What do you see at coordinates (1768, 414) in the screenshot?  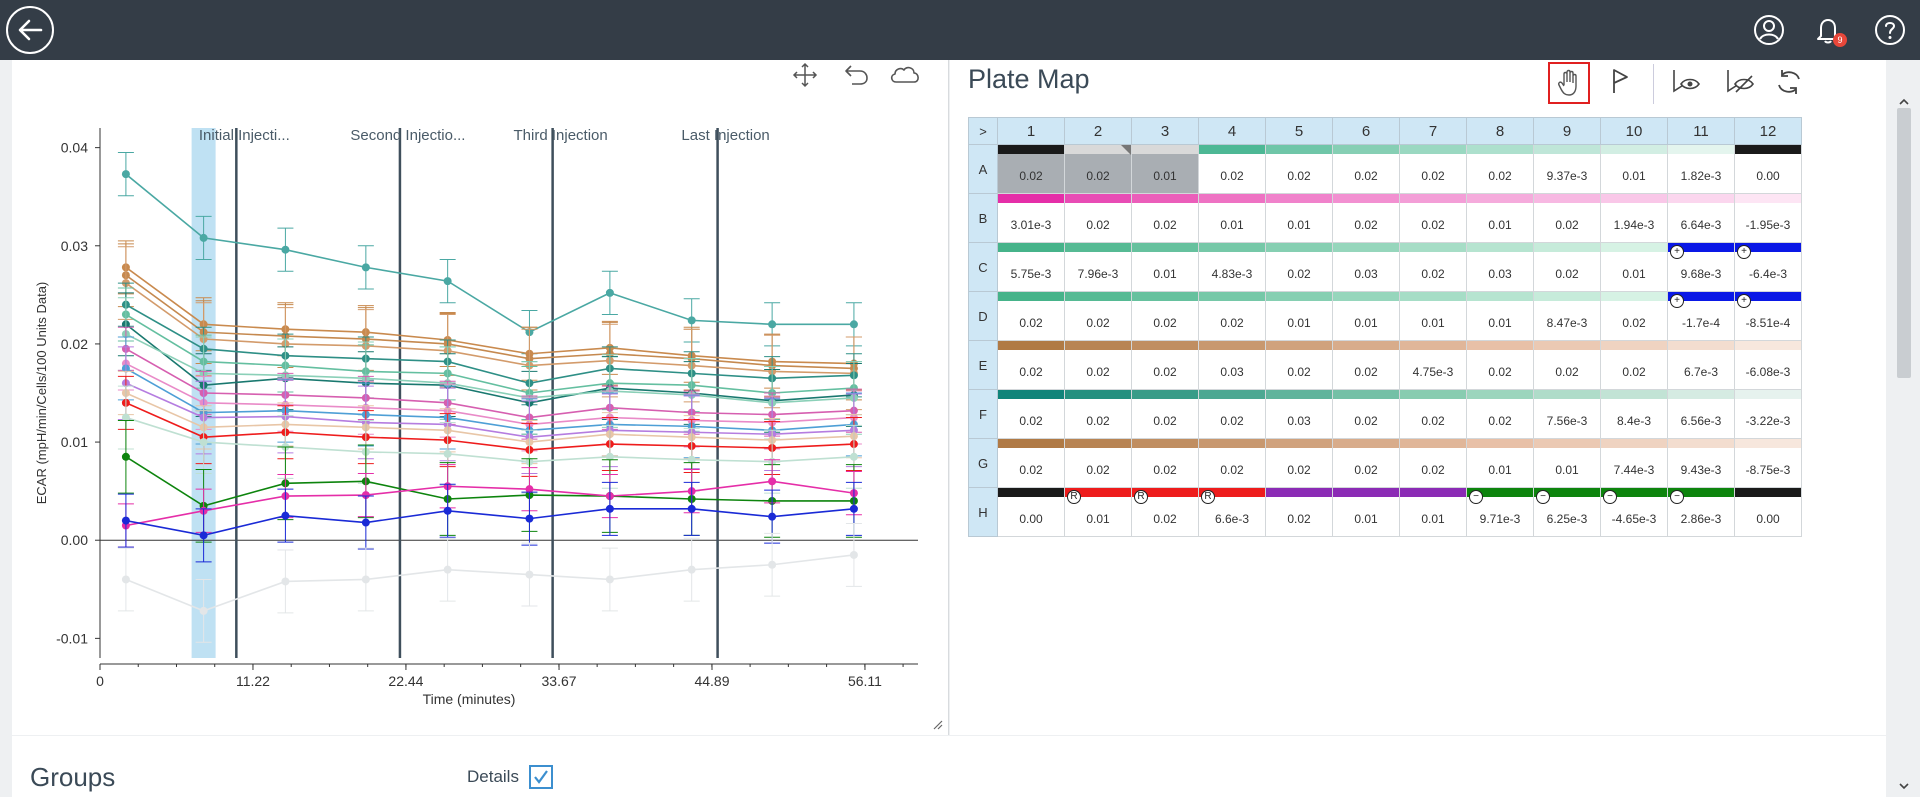 I see `plate-well: -3.22e-3` at bounding box center [1768, 414].